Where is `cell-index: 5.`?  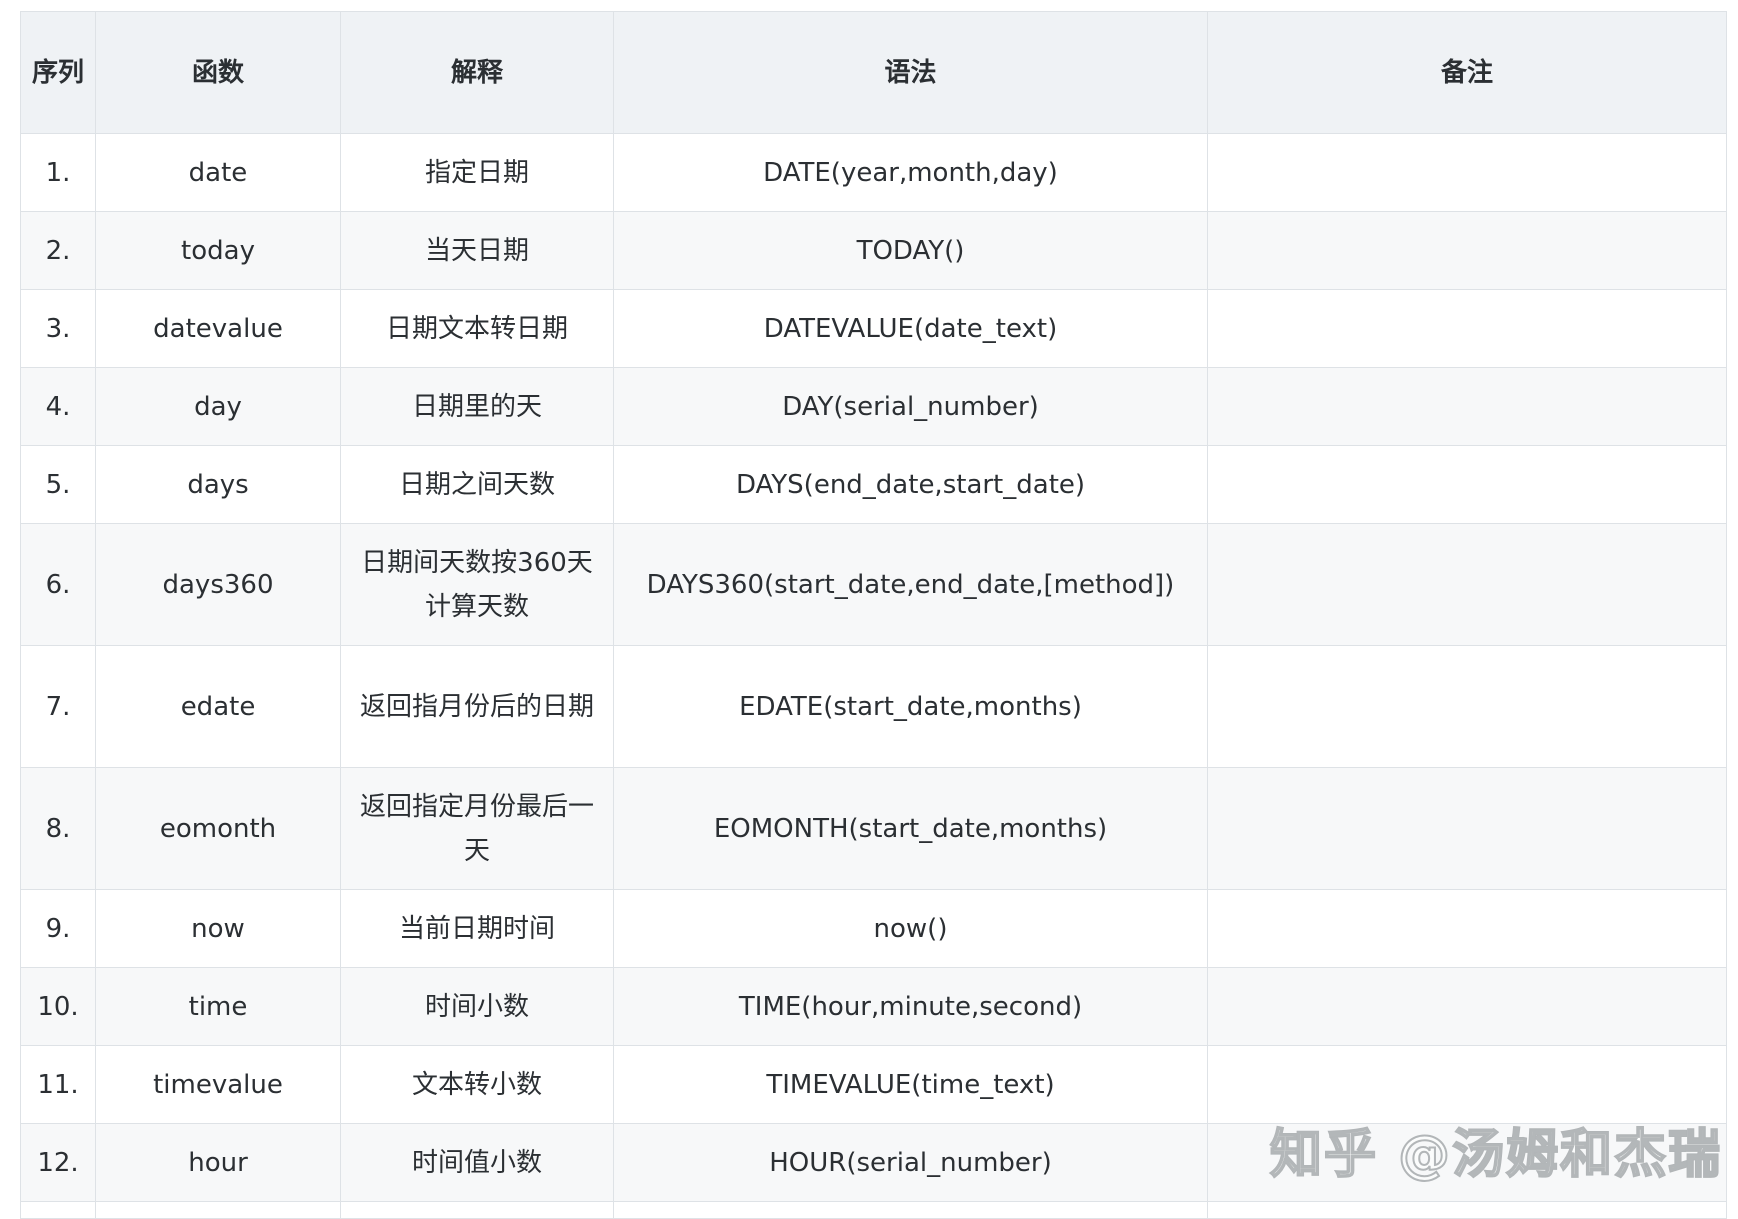
cell-index: 5. is located at coordinates (58, 484).